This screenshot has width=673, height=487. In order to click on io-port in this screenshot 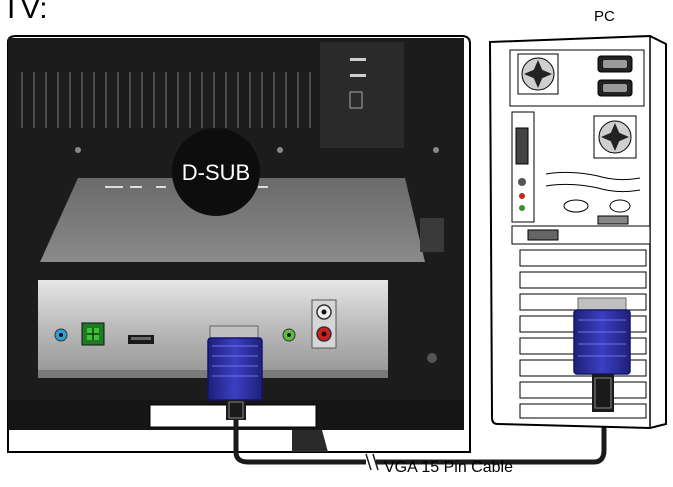, I will do `click(522, 146)`.